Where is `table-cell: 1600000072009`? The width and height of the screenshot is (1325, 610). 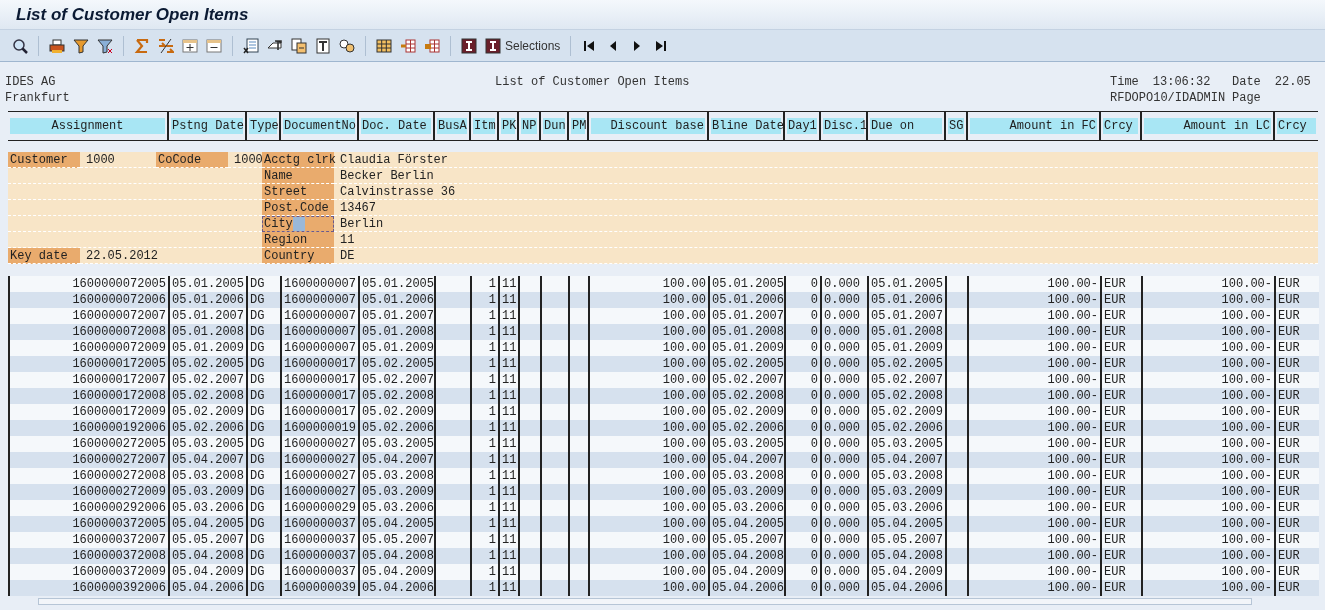
table-cell: 1600000072009 is located at coordinates (89, 348).